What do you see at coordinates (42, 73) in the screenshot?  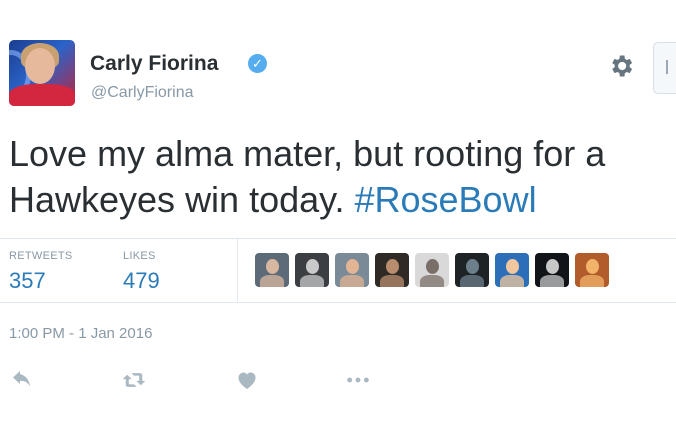 I see `avatar` at bounding box center [42, 73].